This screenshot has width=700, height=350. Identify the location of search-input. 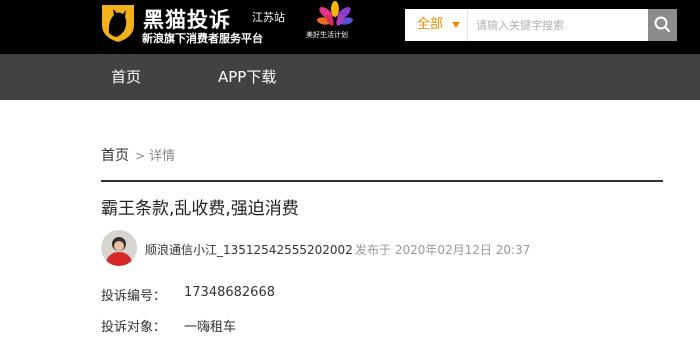
(557, 25).